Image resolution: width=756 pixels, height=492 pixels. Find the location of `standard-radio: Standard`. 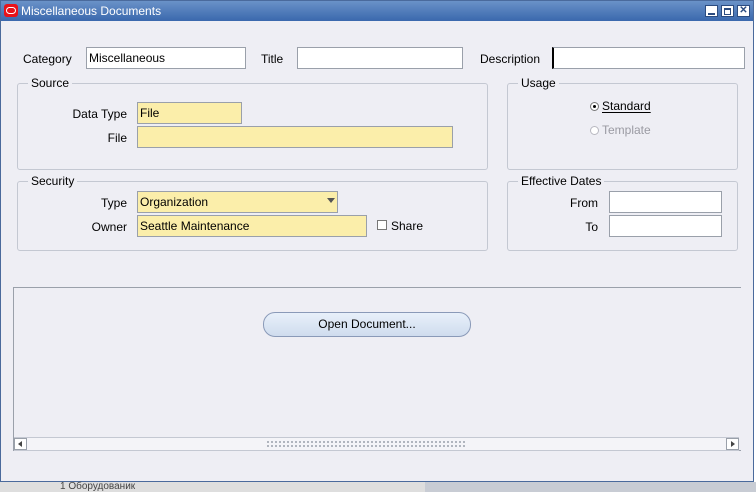

standard-radio: Standard is located at coordinates (620, 106).